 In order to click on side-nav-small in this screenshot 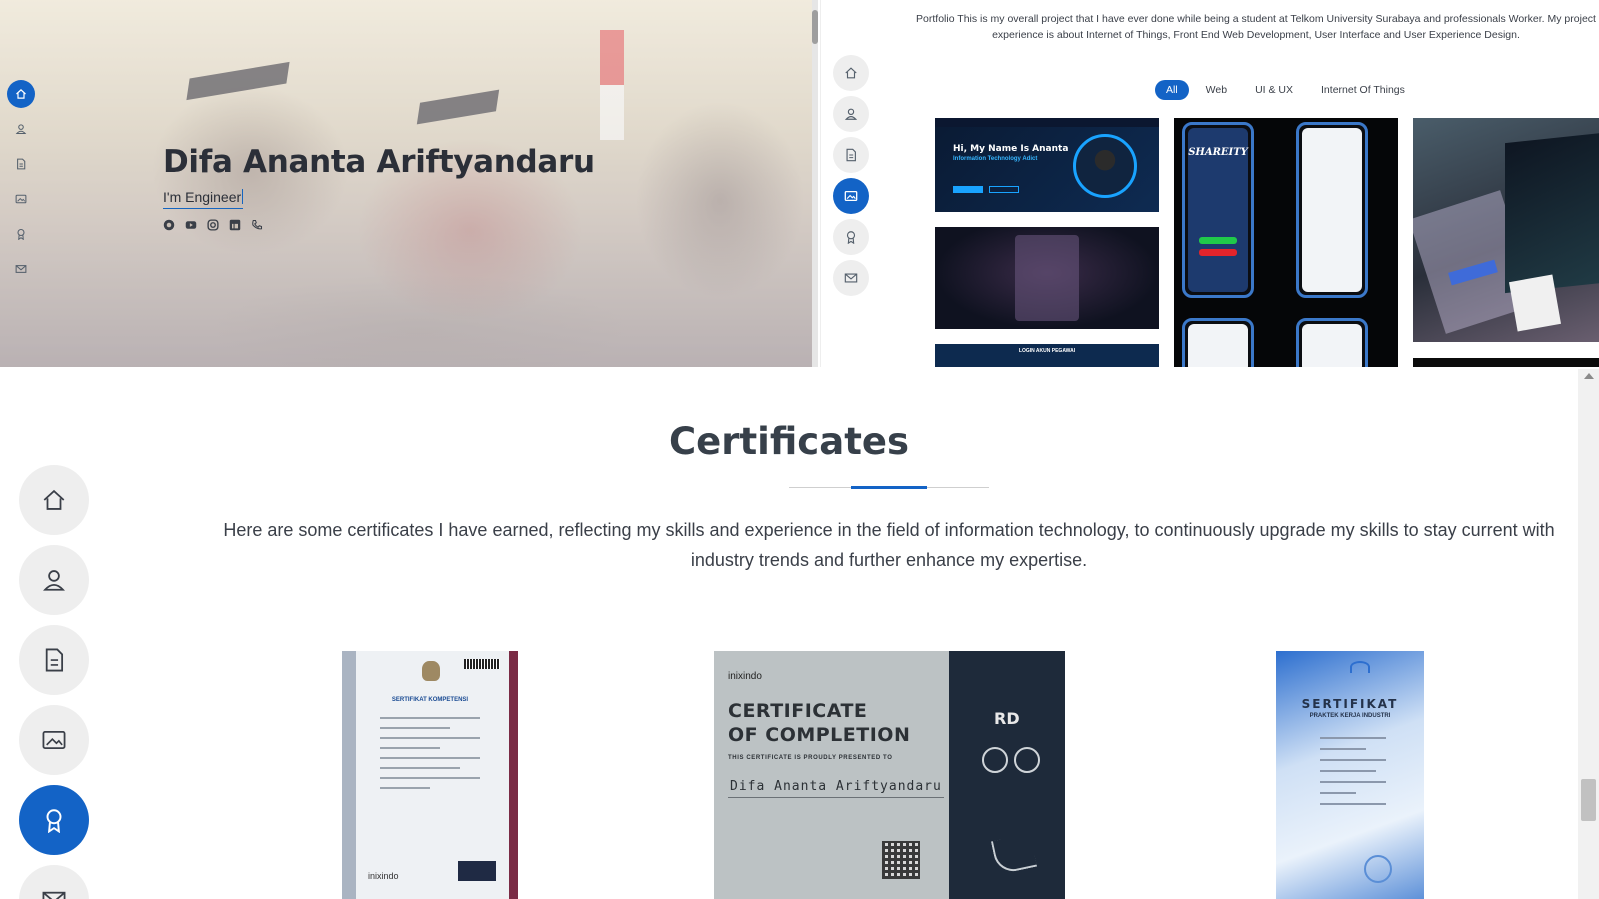, I will do `click(21, 181)`.